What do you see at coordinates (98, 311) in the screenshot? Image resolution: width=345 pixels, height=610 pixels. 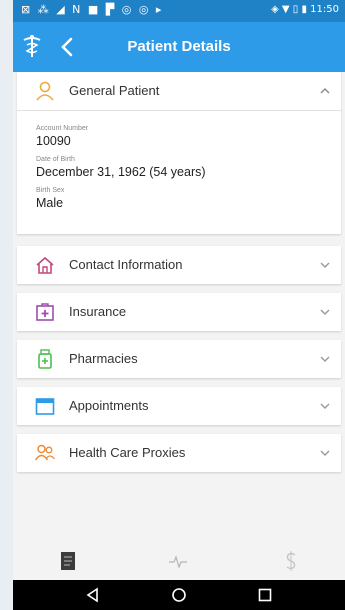 I see `section-label: Insurance` at bounding box center [98, 311].